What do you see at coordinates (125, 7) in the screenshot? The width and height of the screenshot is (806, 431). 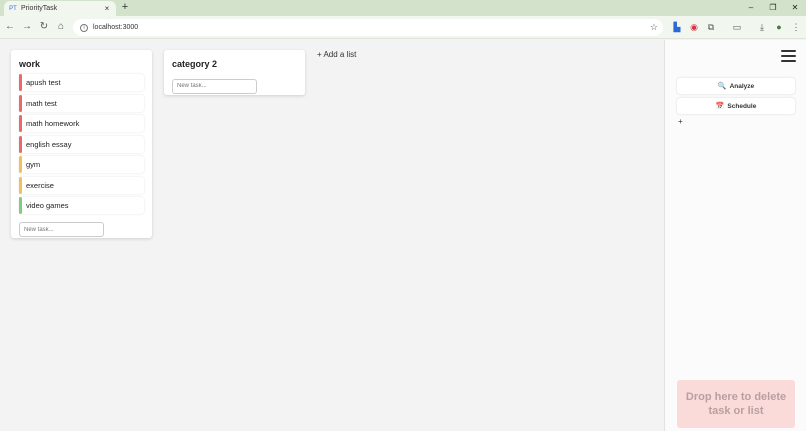 I see `new-tab-button: +` at bounding box center [125, 7].